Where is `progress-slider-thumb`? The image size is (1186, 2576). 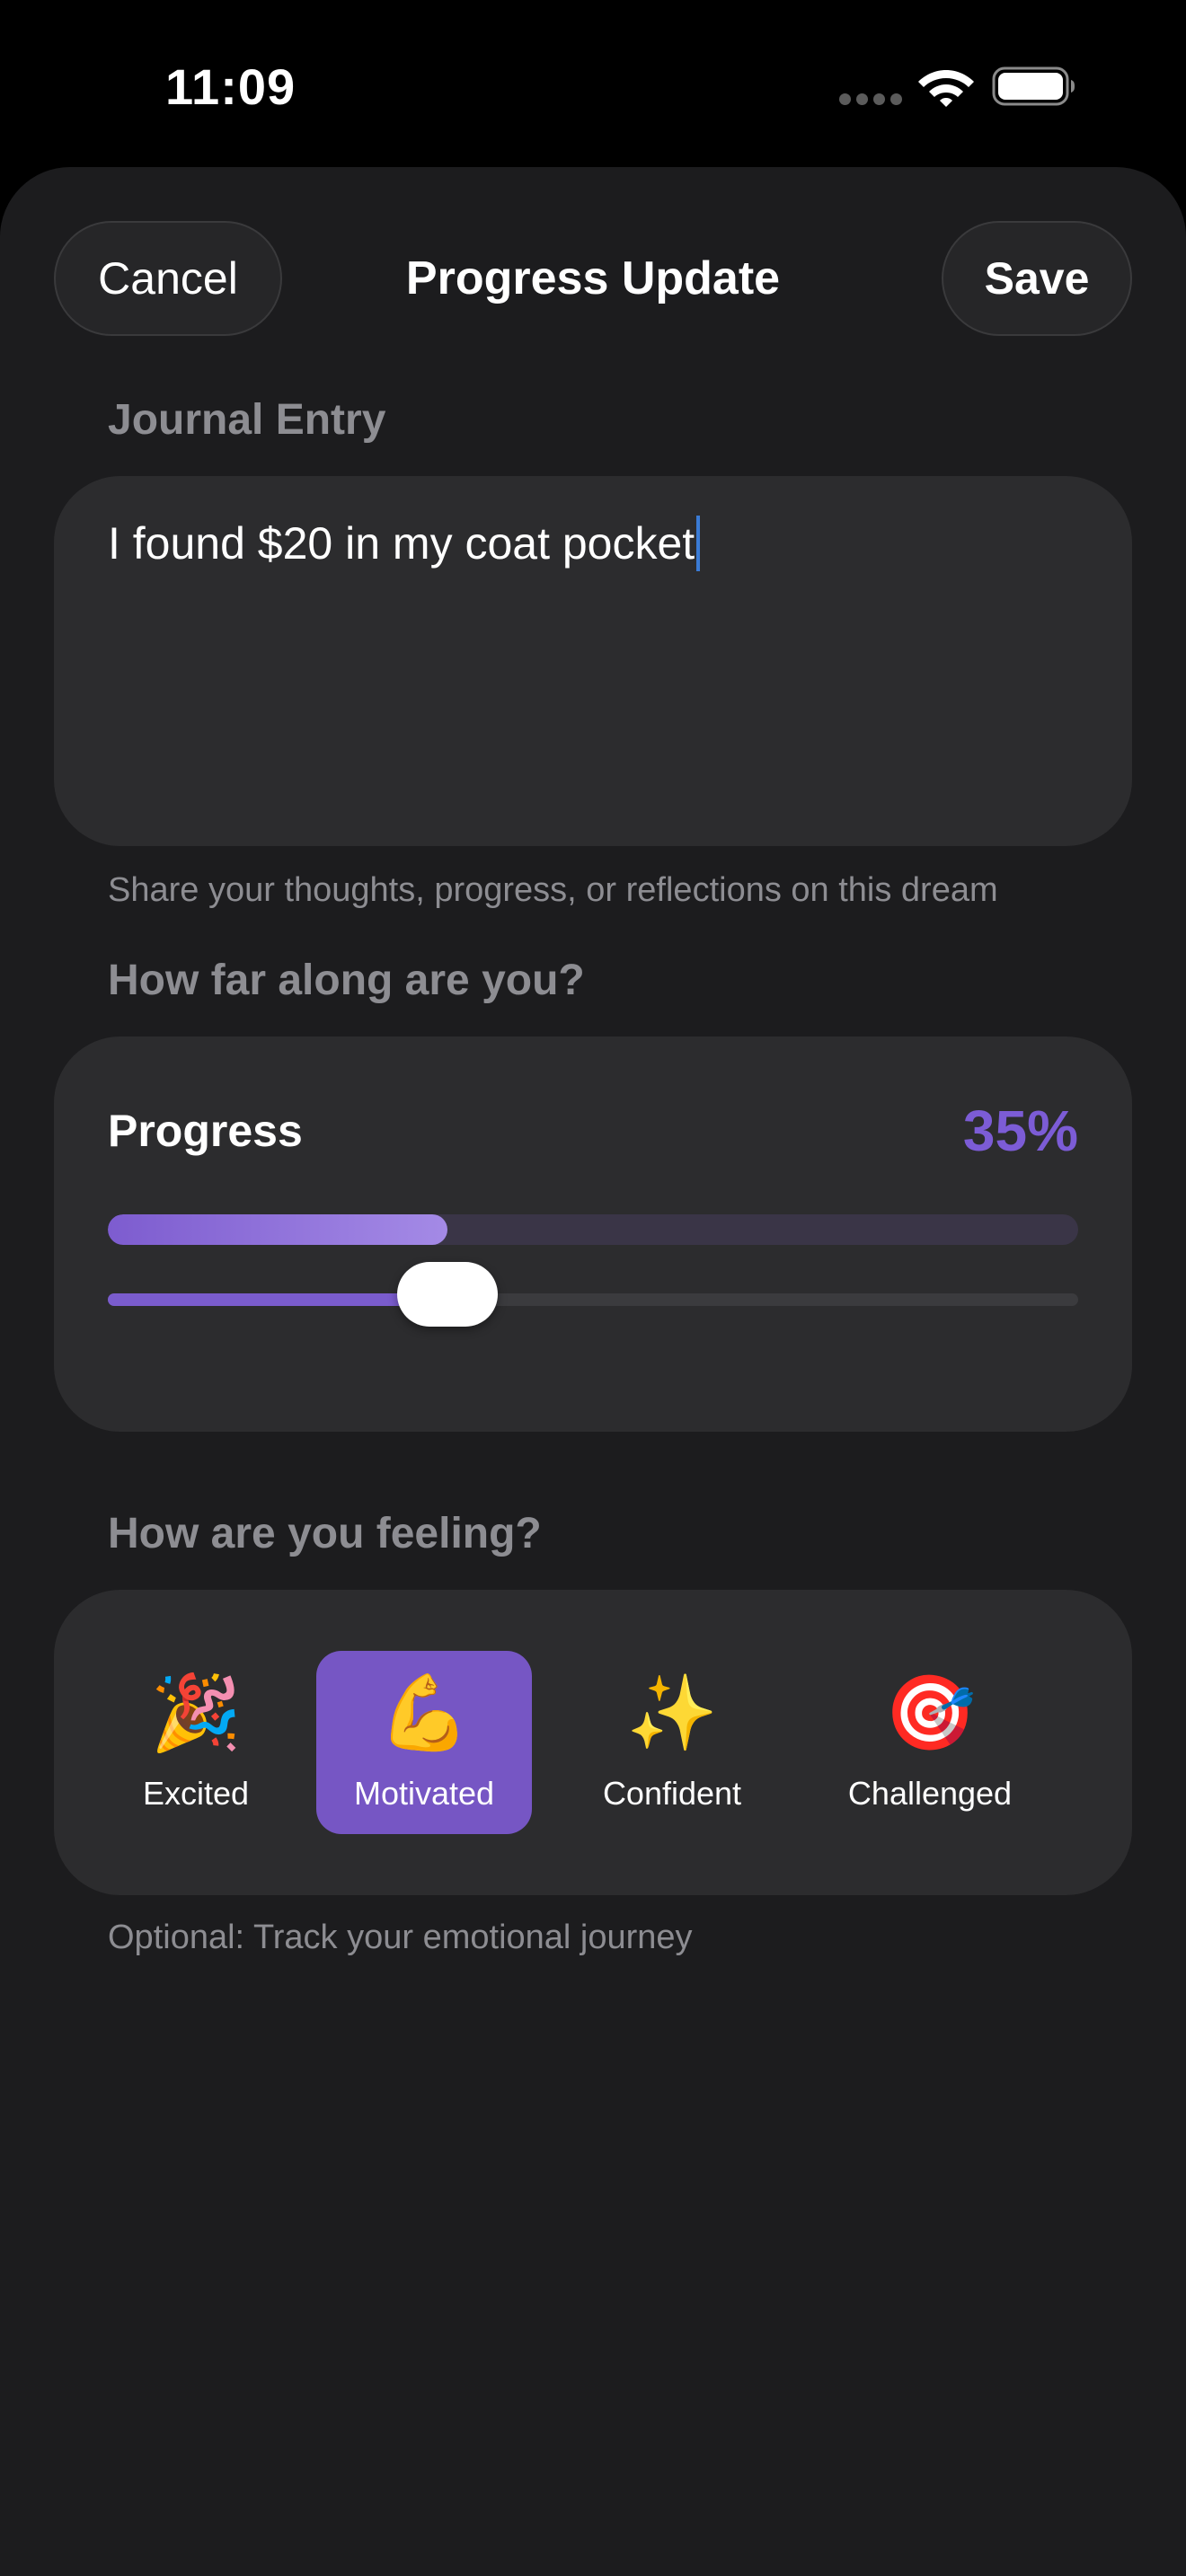 progress-slider-thumb is located at coordinates (447, 1294).